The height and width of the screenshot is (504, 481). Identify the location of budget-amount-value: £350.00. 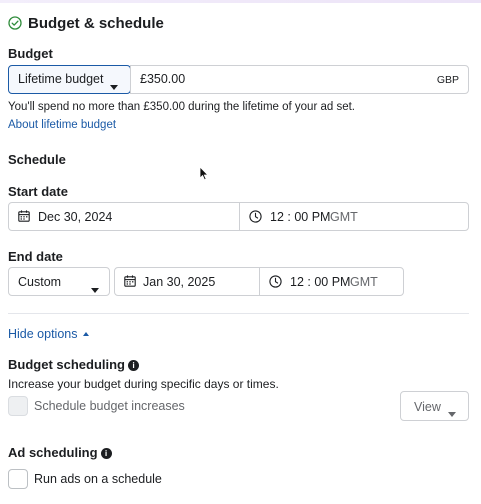
(163, 79).